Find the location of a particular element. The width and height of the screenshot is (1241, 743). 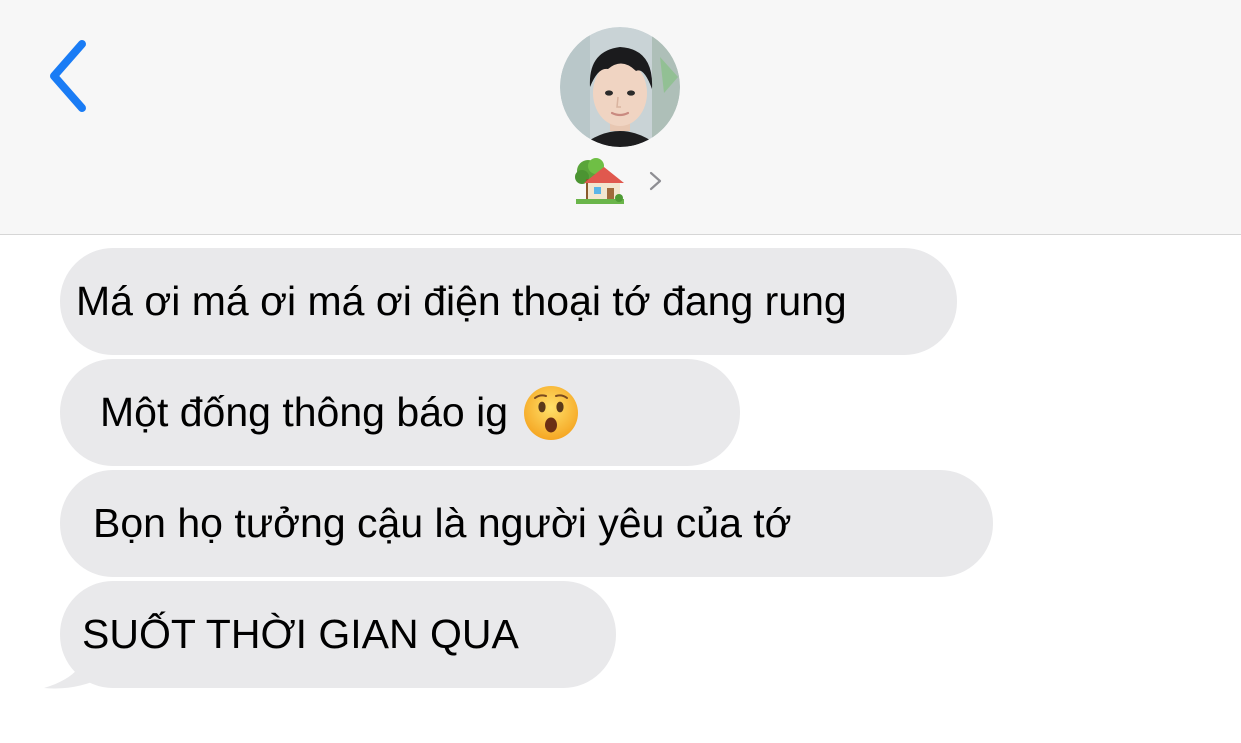

contact-name-row is located at coordinates (619, 181).